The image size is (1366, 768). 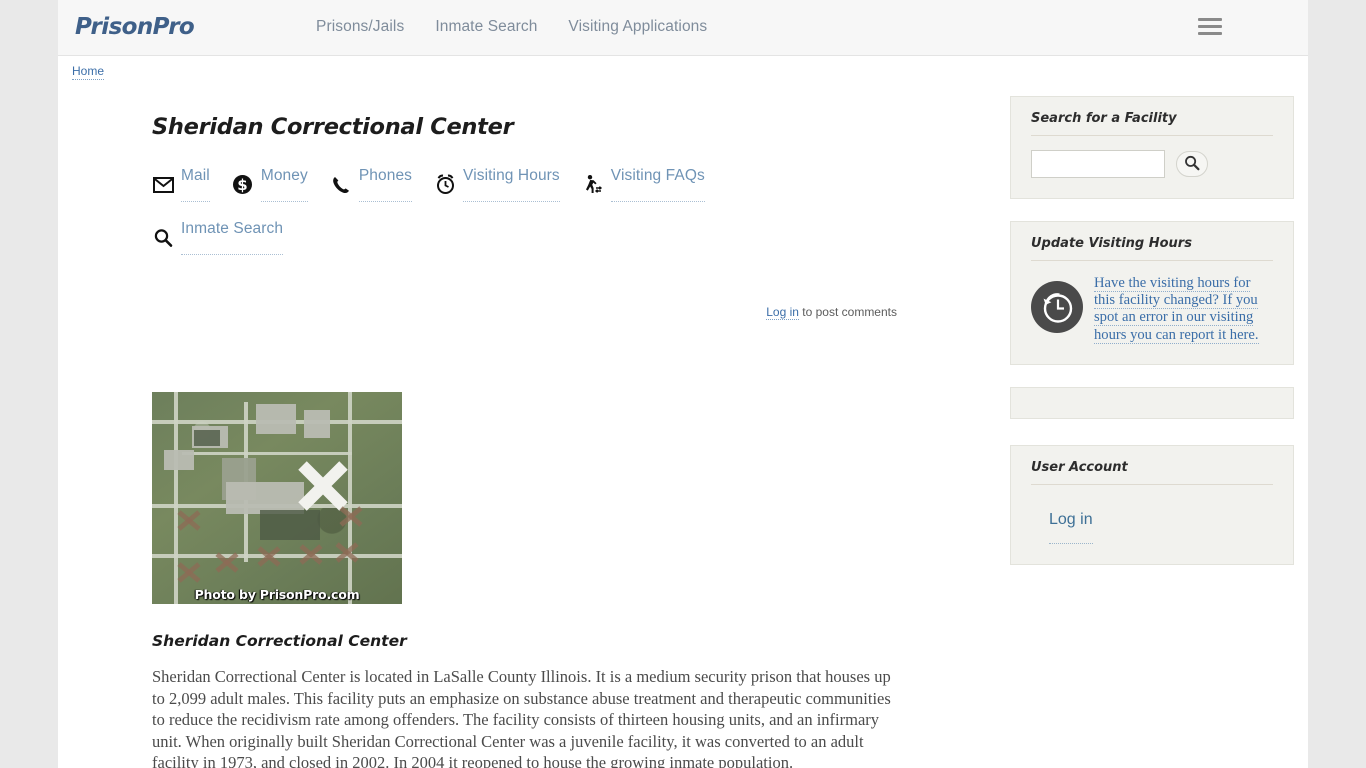 I want to click on quick-link-visiting-faqs: Visiting FAQs, so click(x=643, y=184).